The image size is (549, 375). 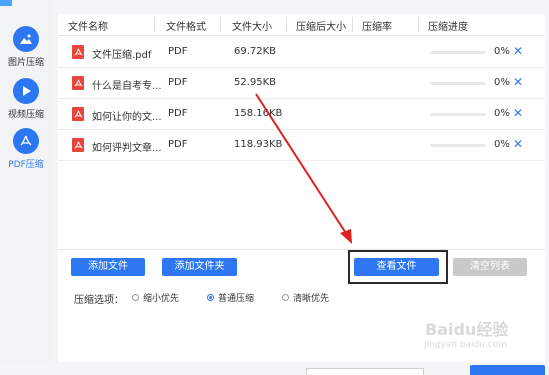 What do you see at coordinates (122, 55) in the screenshot?
I see `file-name: 文件压缩.pdf` at bounding box center [122, 55].